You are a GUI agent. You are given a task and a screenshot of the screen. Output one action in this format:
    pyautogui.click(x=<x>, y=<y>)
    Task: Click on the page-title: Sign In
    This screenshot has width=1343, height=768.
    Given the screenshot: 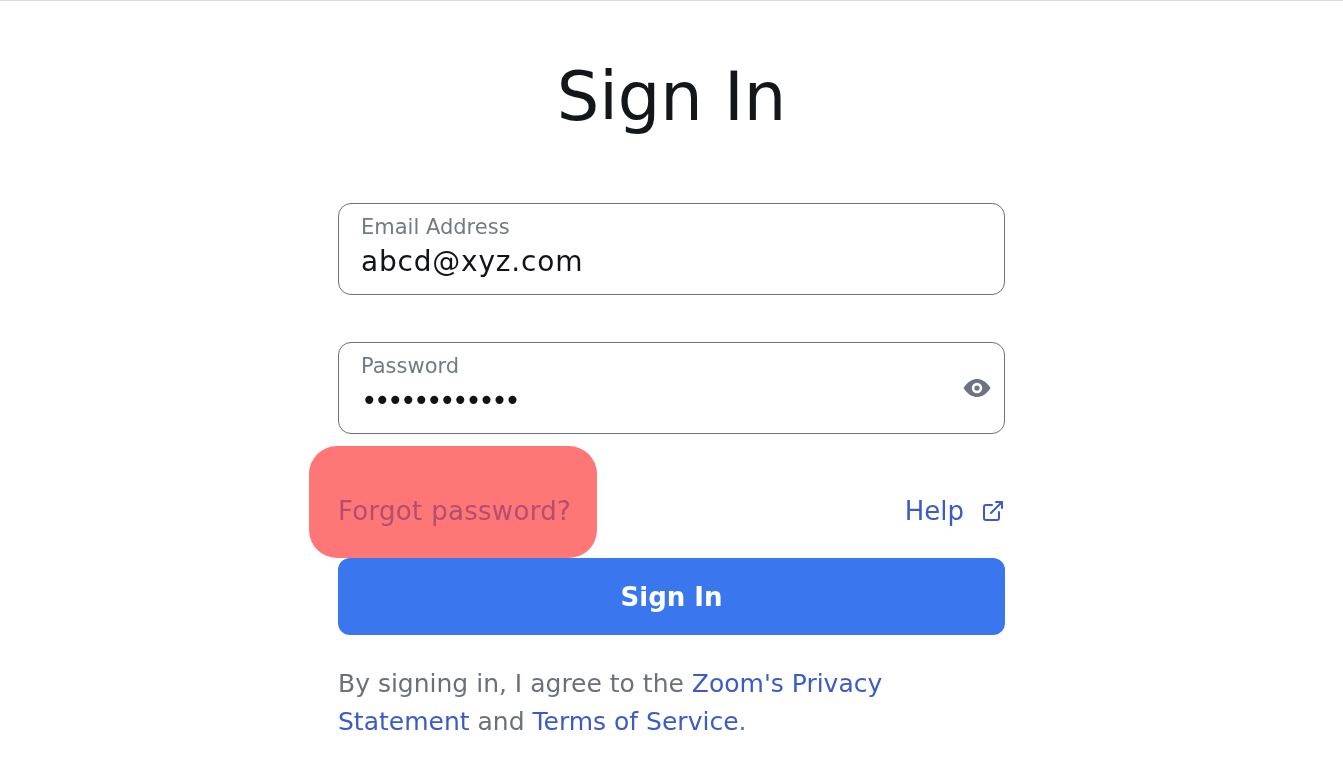 What is the action you would take?
    pyautogui.click(x=671, y=97)
    